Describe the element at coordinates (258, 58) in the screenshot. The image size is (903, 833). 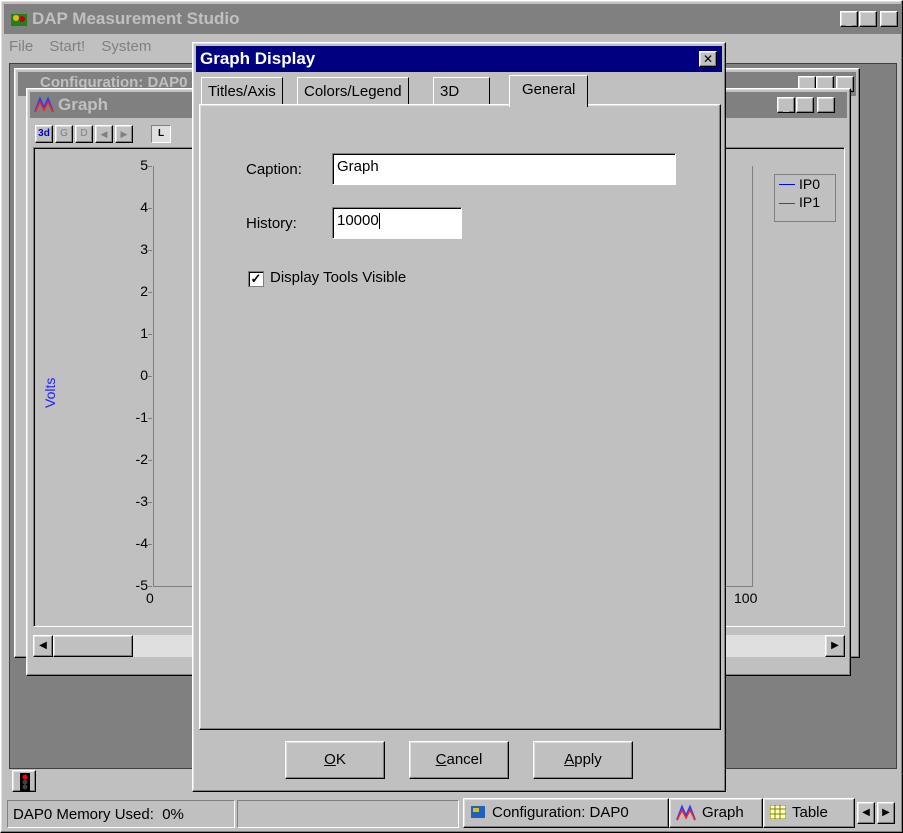
I see `dialog-title: Graph Display` at that location.